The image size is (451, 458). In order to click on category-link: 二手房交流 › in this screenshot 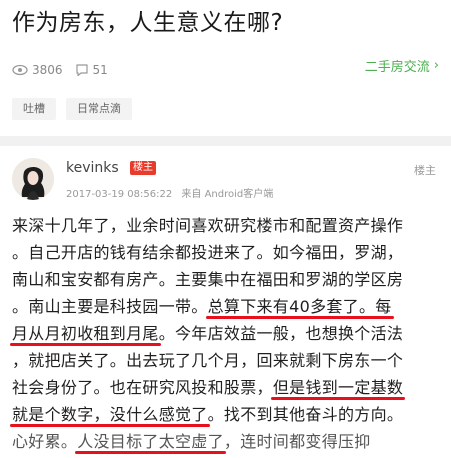, I will do `click(402, 65)`.